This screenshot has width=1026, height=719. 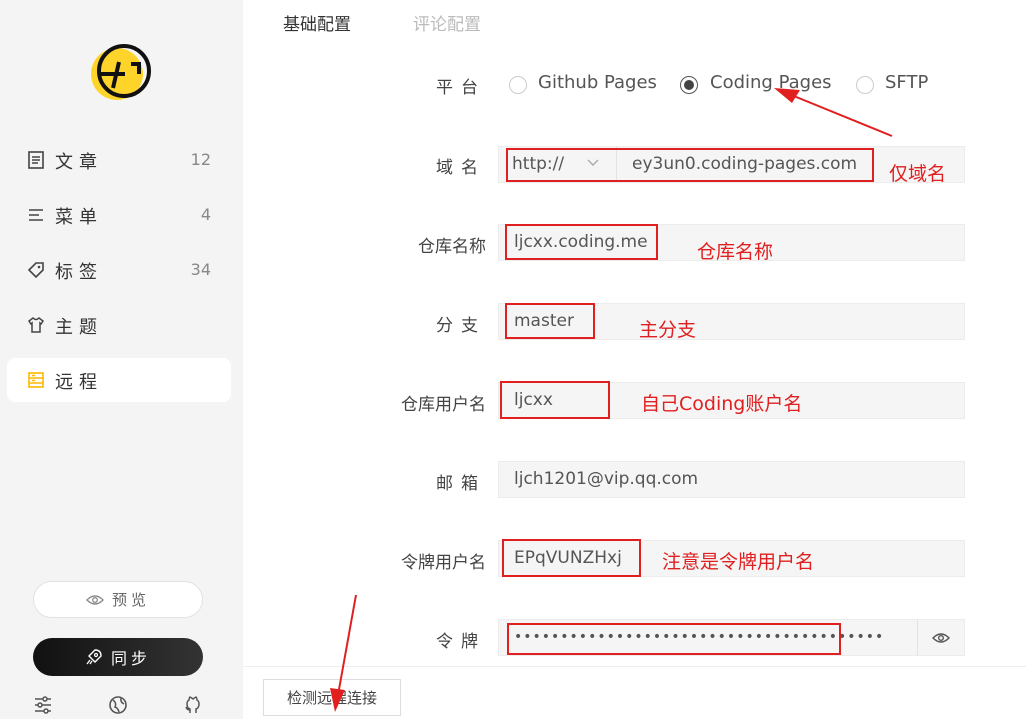 What do you see at coordinates (200, 159) in the screenshot?
I see `article-count: 12` at bounding box center [200, 159].